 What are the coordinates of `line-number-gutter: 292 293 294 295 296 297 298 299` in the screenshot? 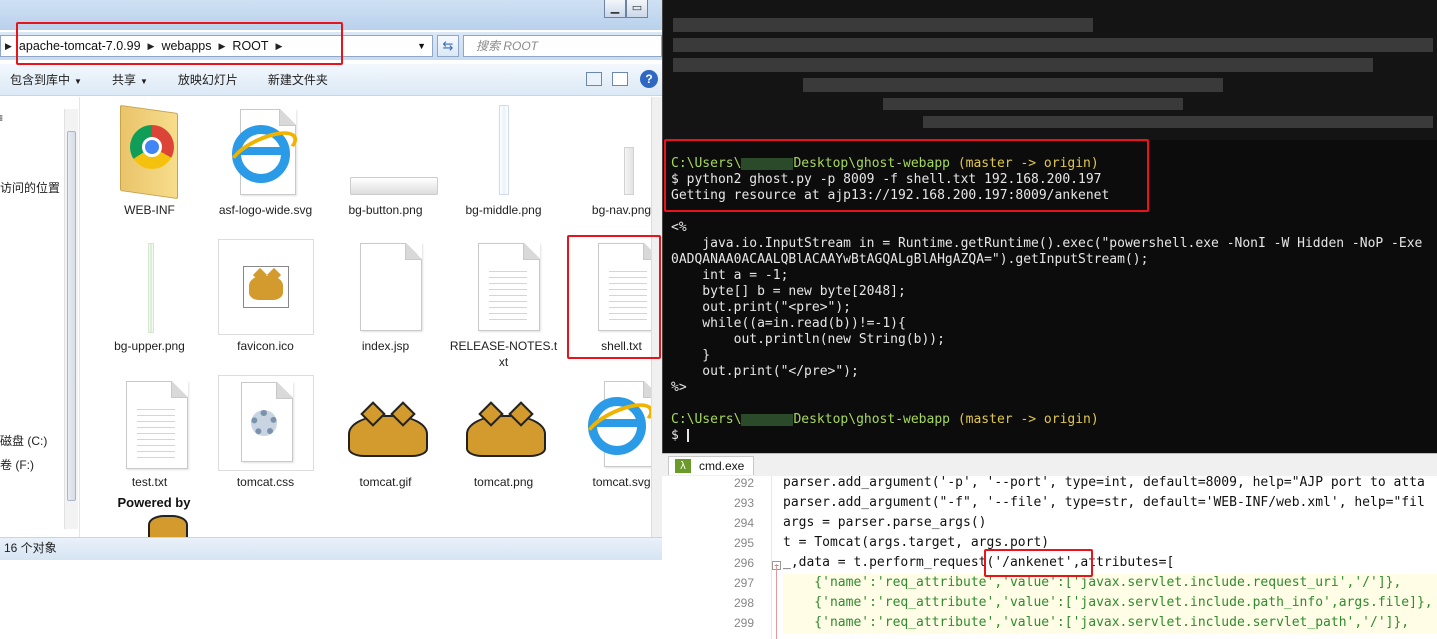 It's located at (750, 557).